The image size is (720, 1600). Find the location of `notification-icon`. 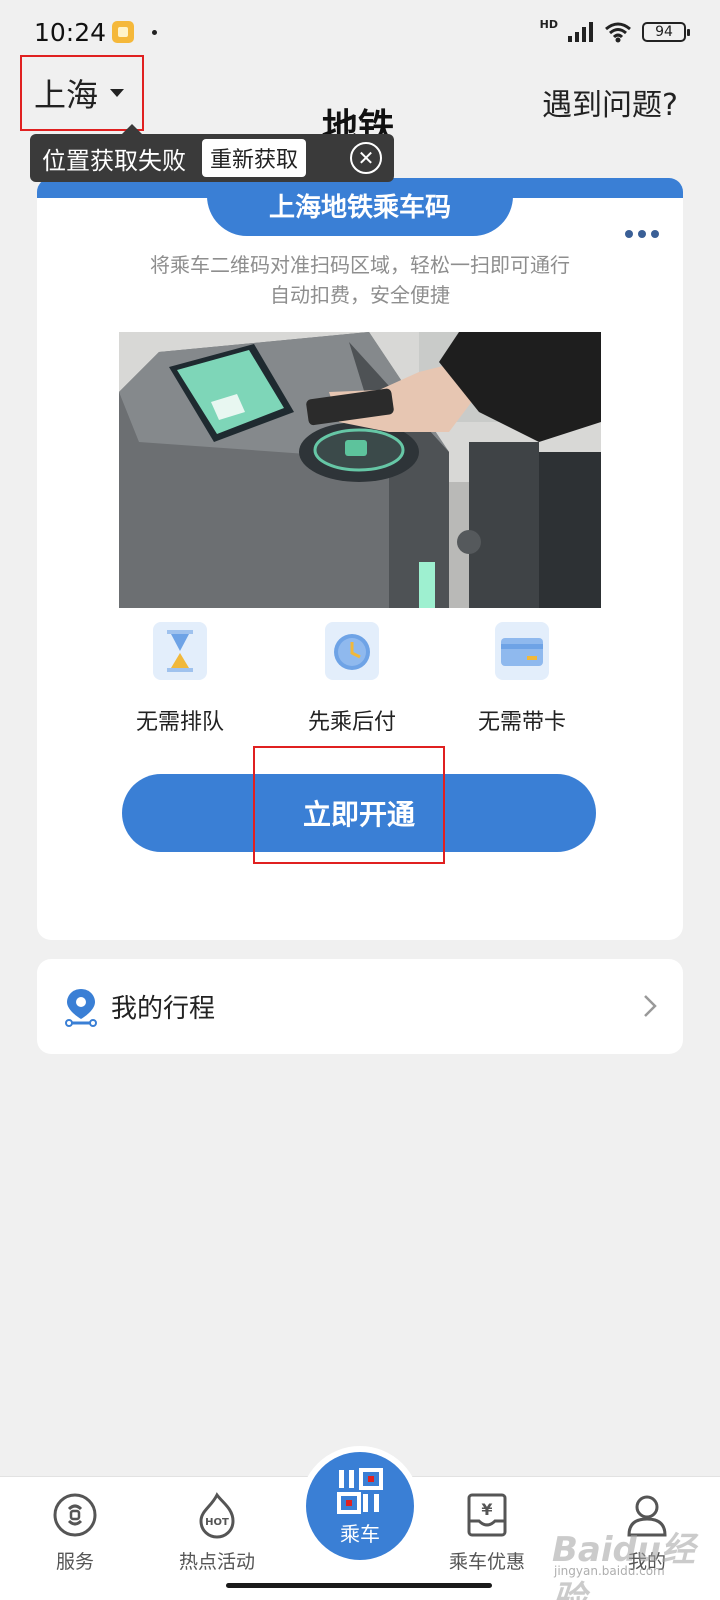

notification-icon is located at coordinates (123, 32).